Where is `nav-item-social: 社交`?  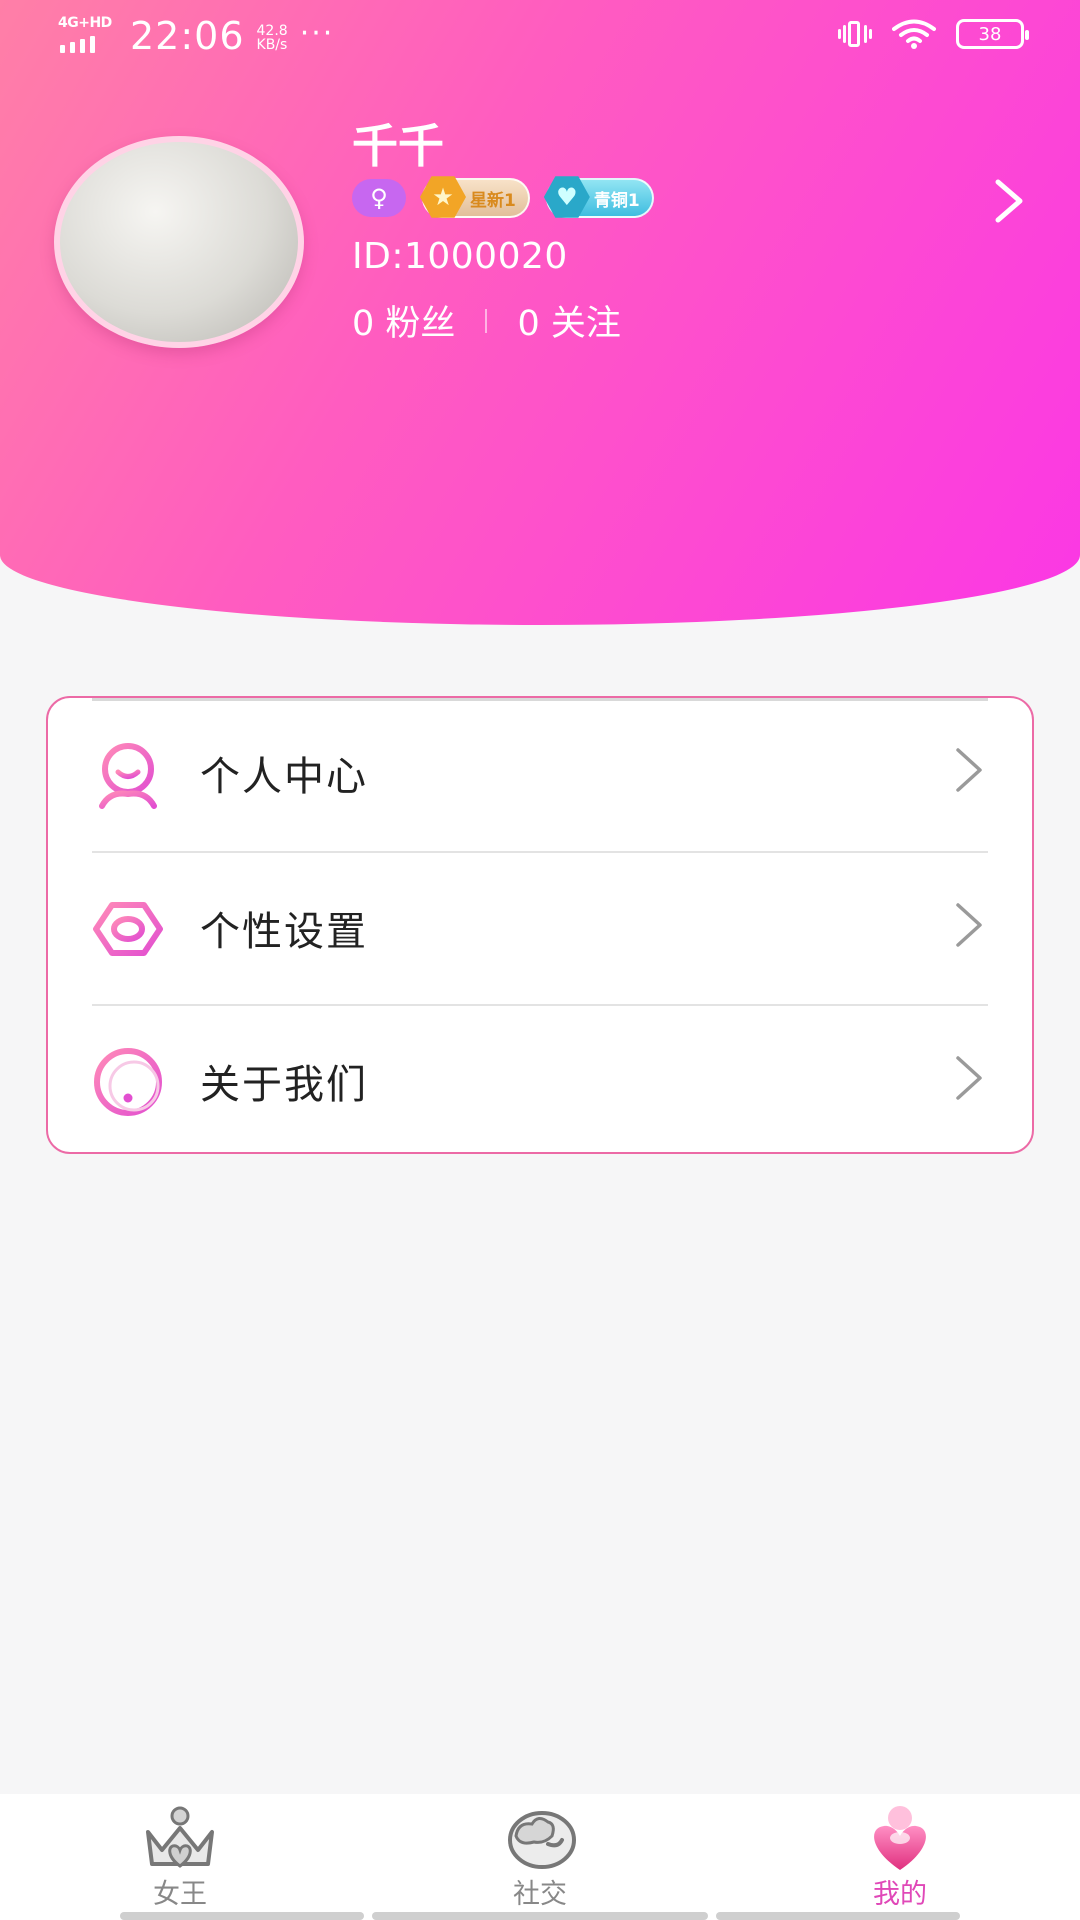
nav-item-social: 社交 is located at coordinates (540, 1857).